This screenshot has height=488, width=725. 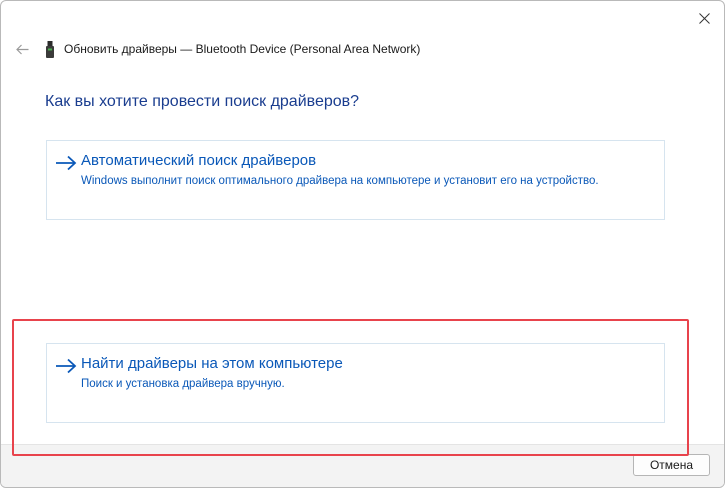 I want to click on cancel-button: Отмена, so click(x=671, y=465).